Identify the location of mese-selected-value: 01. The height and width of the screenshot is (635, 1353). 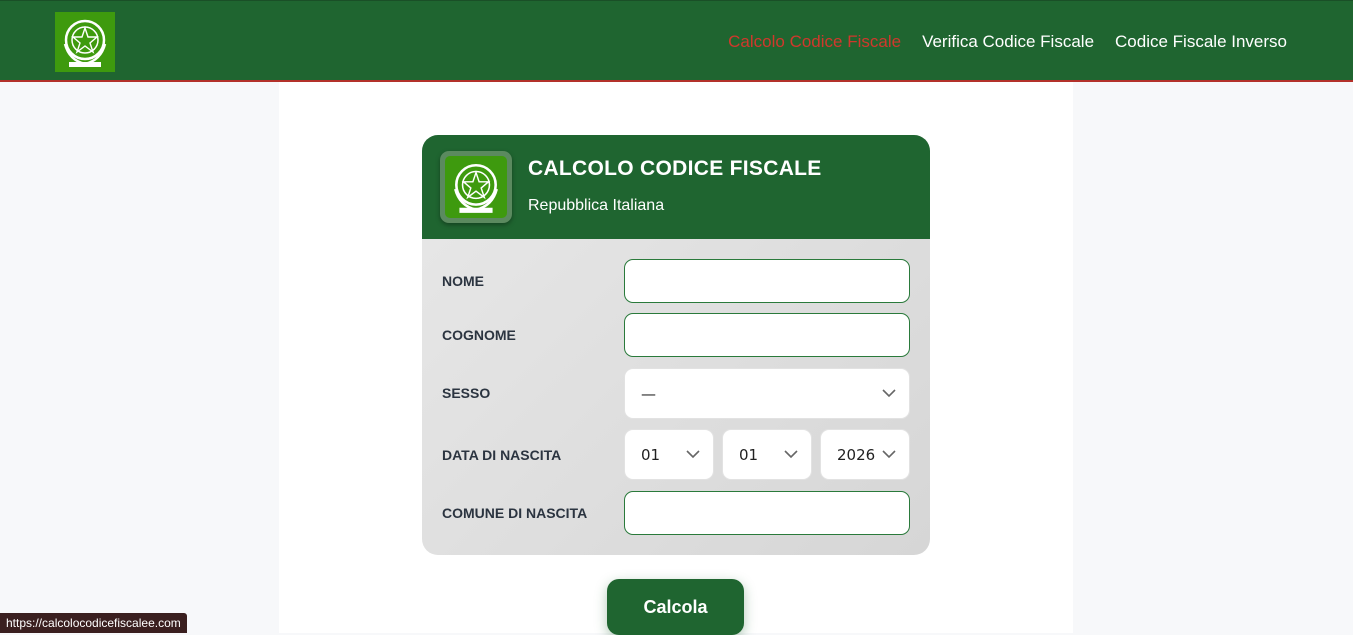
(749, 454).